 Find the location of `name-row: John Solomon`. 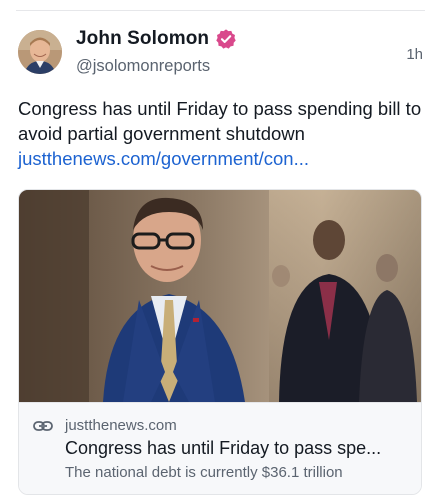

name-row: John Solomon is located at coordinates (156, 39).